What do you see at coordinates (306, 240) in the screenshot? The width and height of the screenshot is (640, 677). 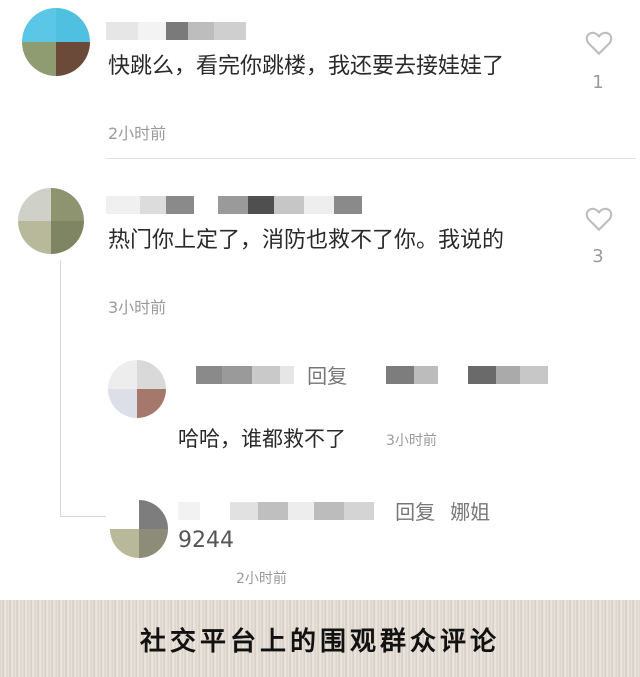 I see `comment-text: 热门你上定了，消防也救不了你。我说的` at bounding box center [306, 240].